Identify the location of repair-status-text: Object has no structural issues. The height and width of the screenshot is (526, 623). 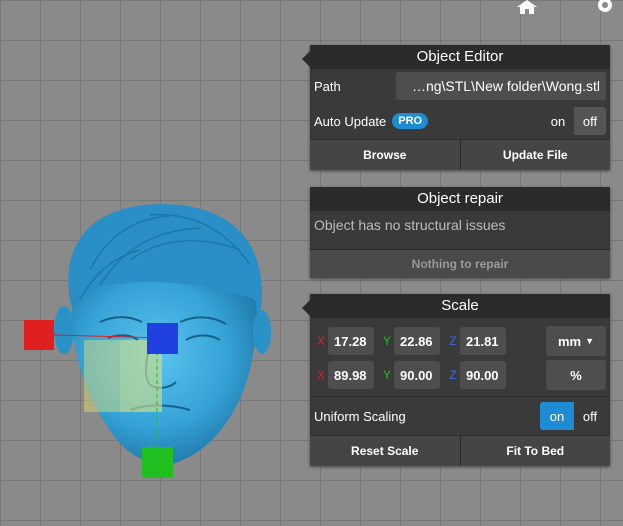
(410, 225).